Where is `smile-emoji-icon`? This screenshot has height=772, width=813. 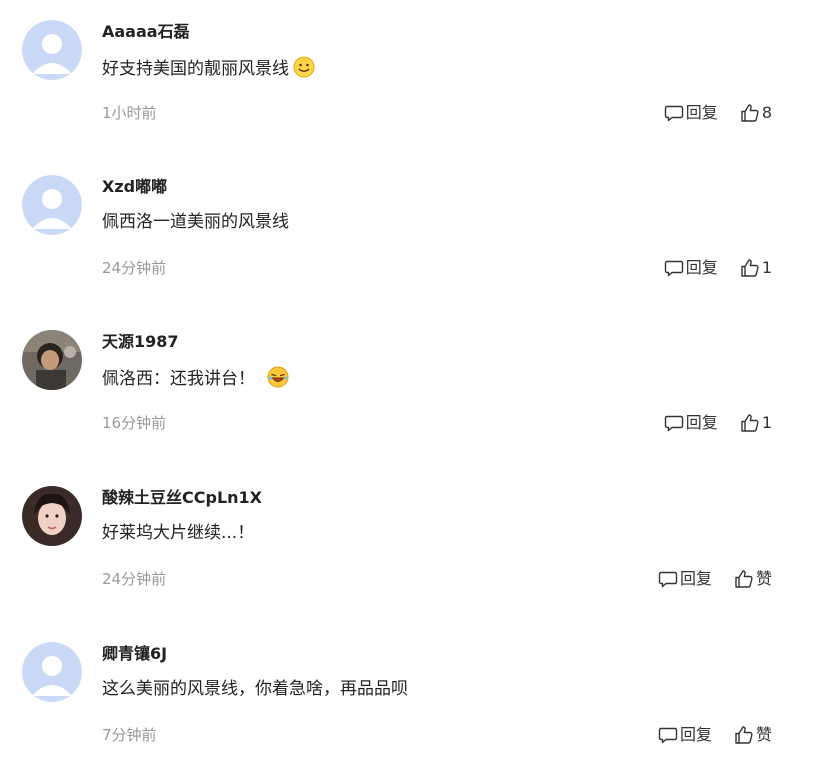 smile-emoji-icon is located at coordinates (304, 70).